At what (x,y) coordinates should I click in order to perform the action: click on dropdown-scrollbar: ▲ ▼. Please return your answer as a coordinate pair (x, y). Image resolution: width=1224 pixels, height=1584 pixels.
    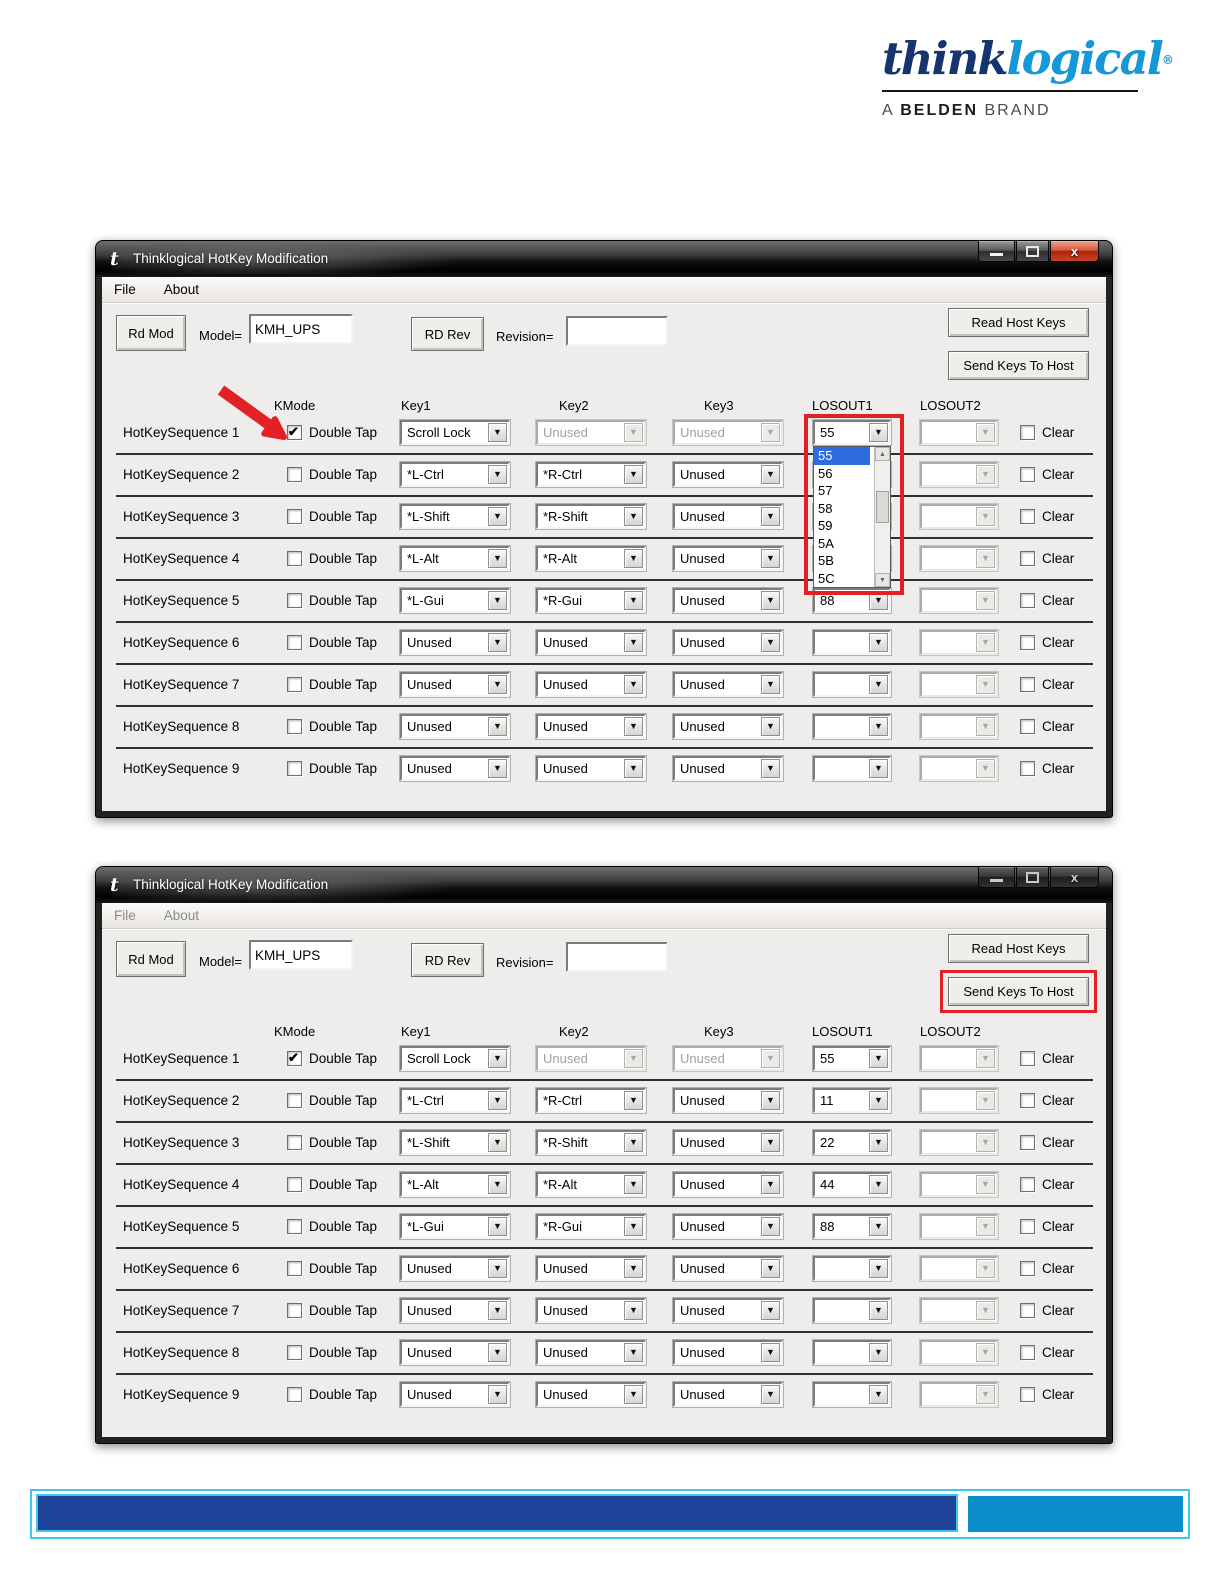
    Looking at the image, I should click on (882, 517).